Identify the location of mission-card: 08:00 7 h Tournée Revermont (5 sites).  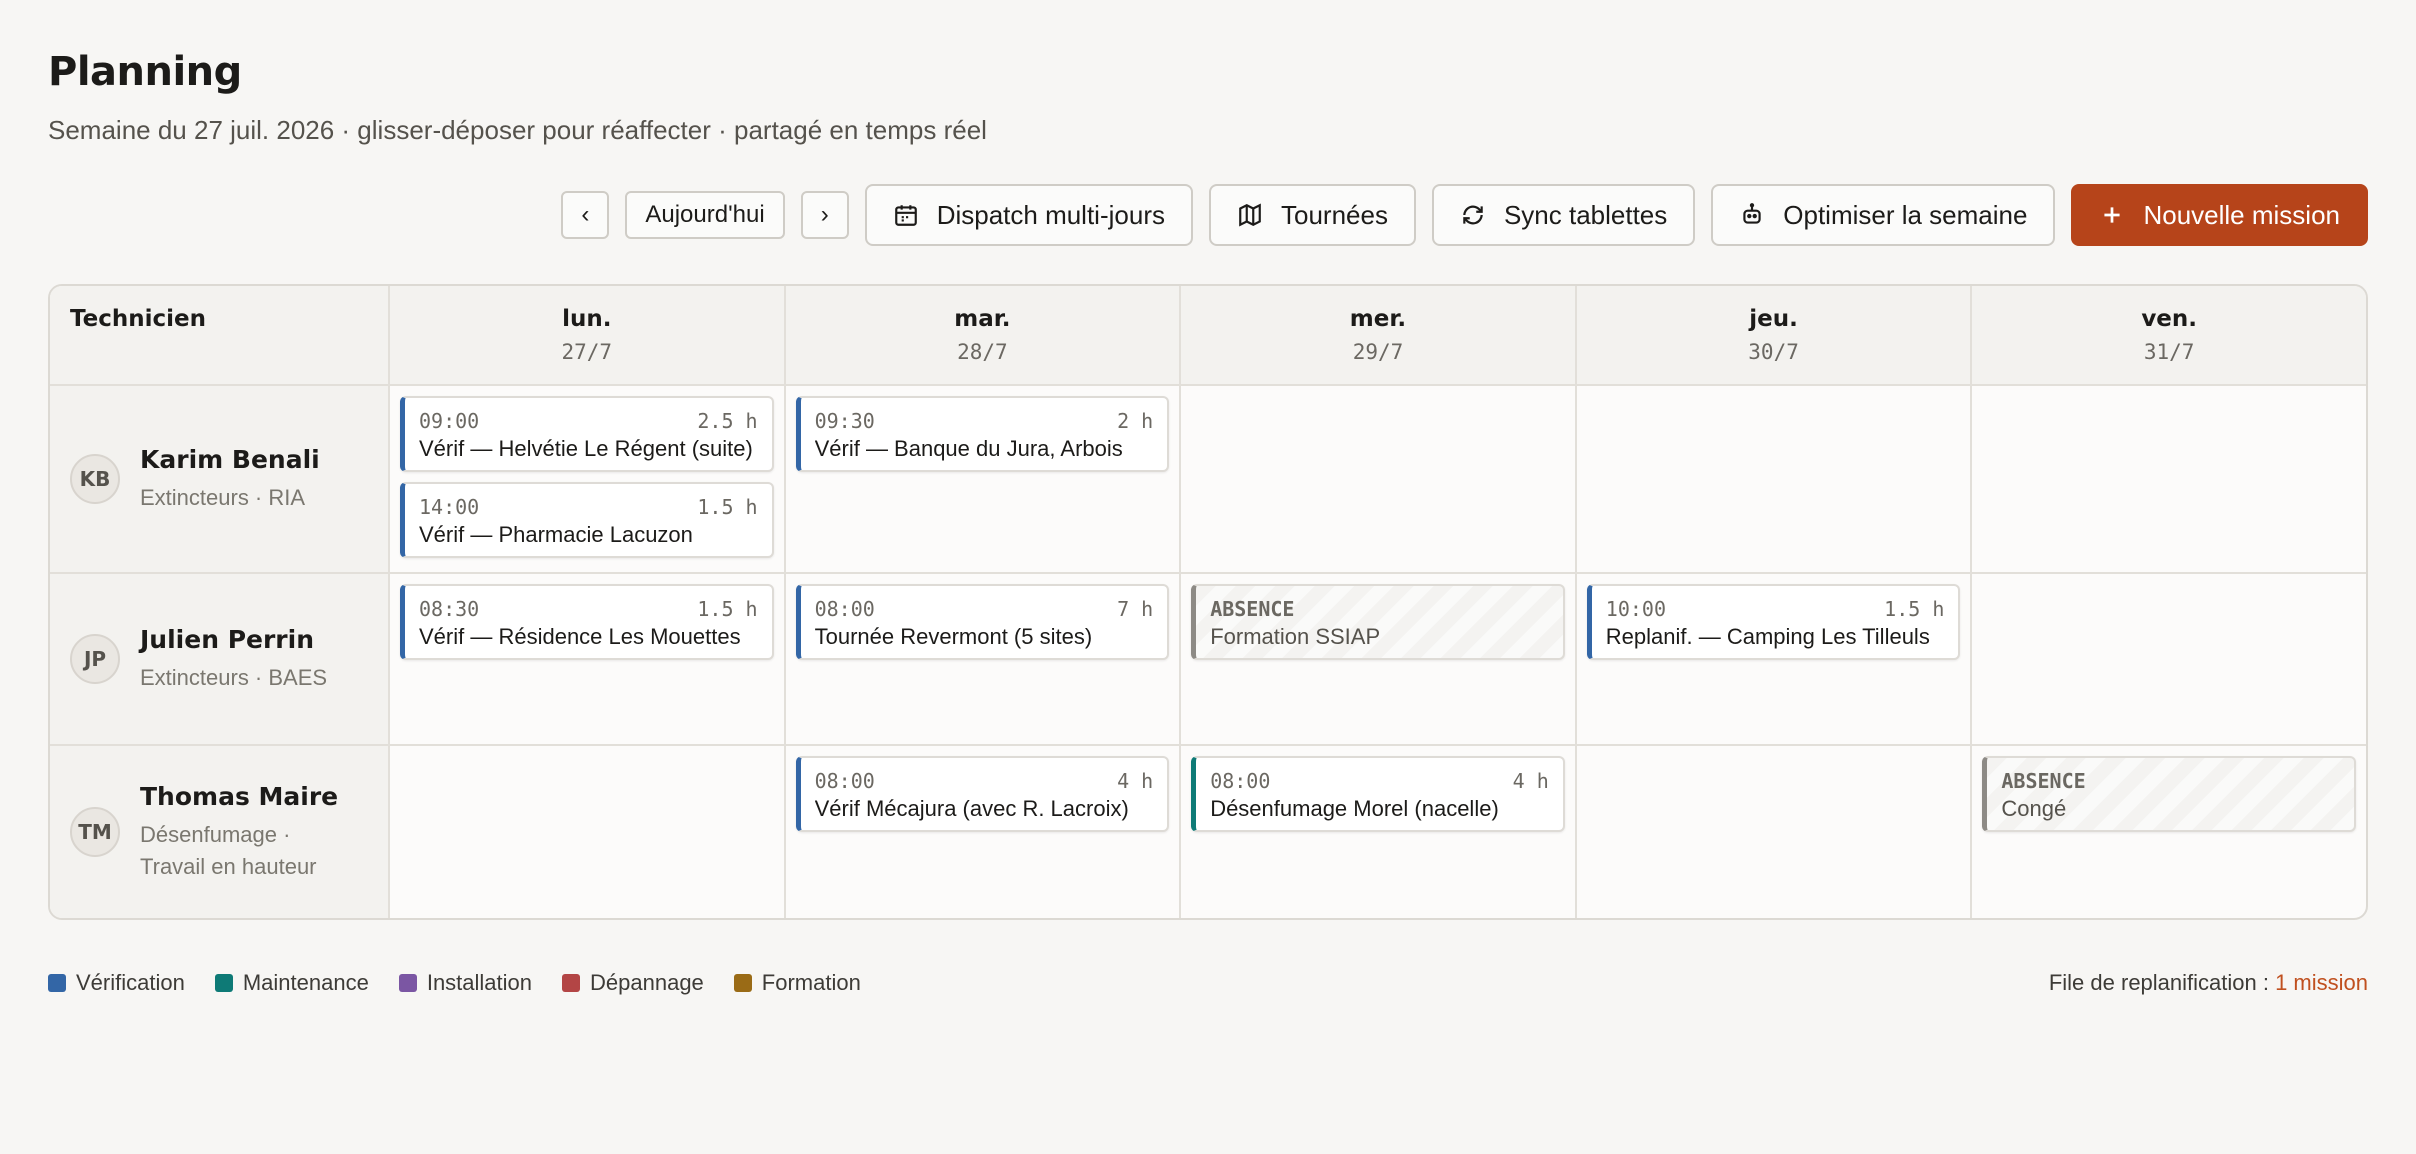
(982, 622).